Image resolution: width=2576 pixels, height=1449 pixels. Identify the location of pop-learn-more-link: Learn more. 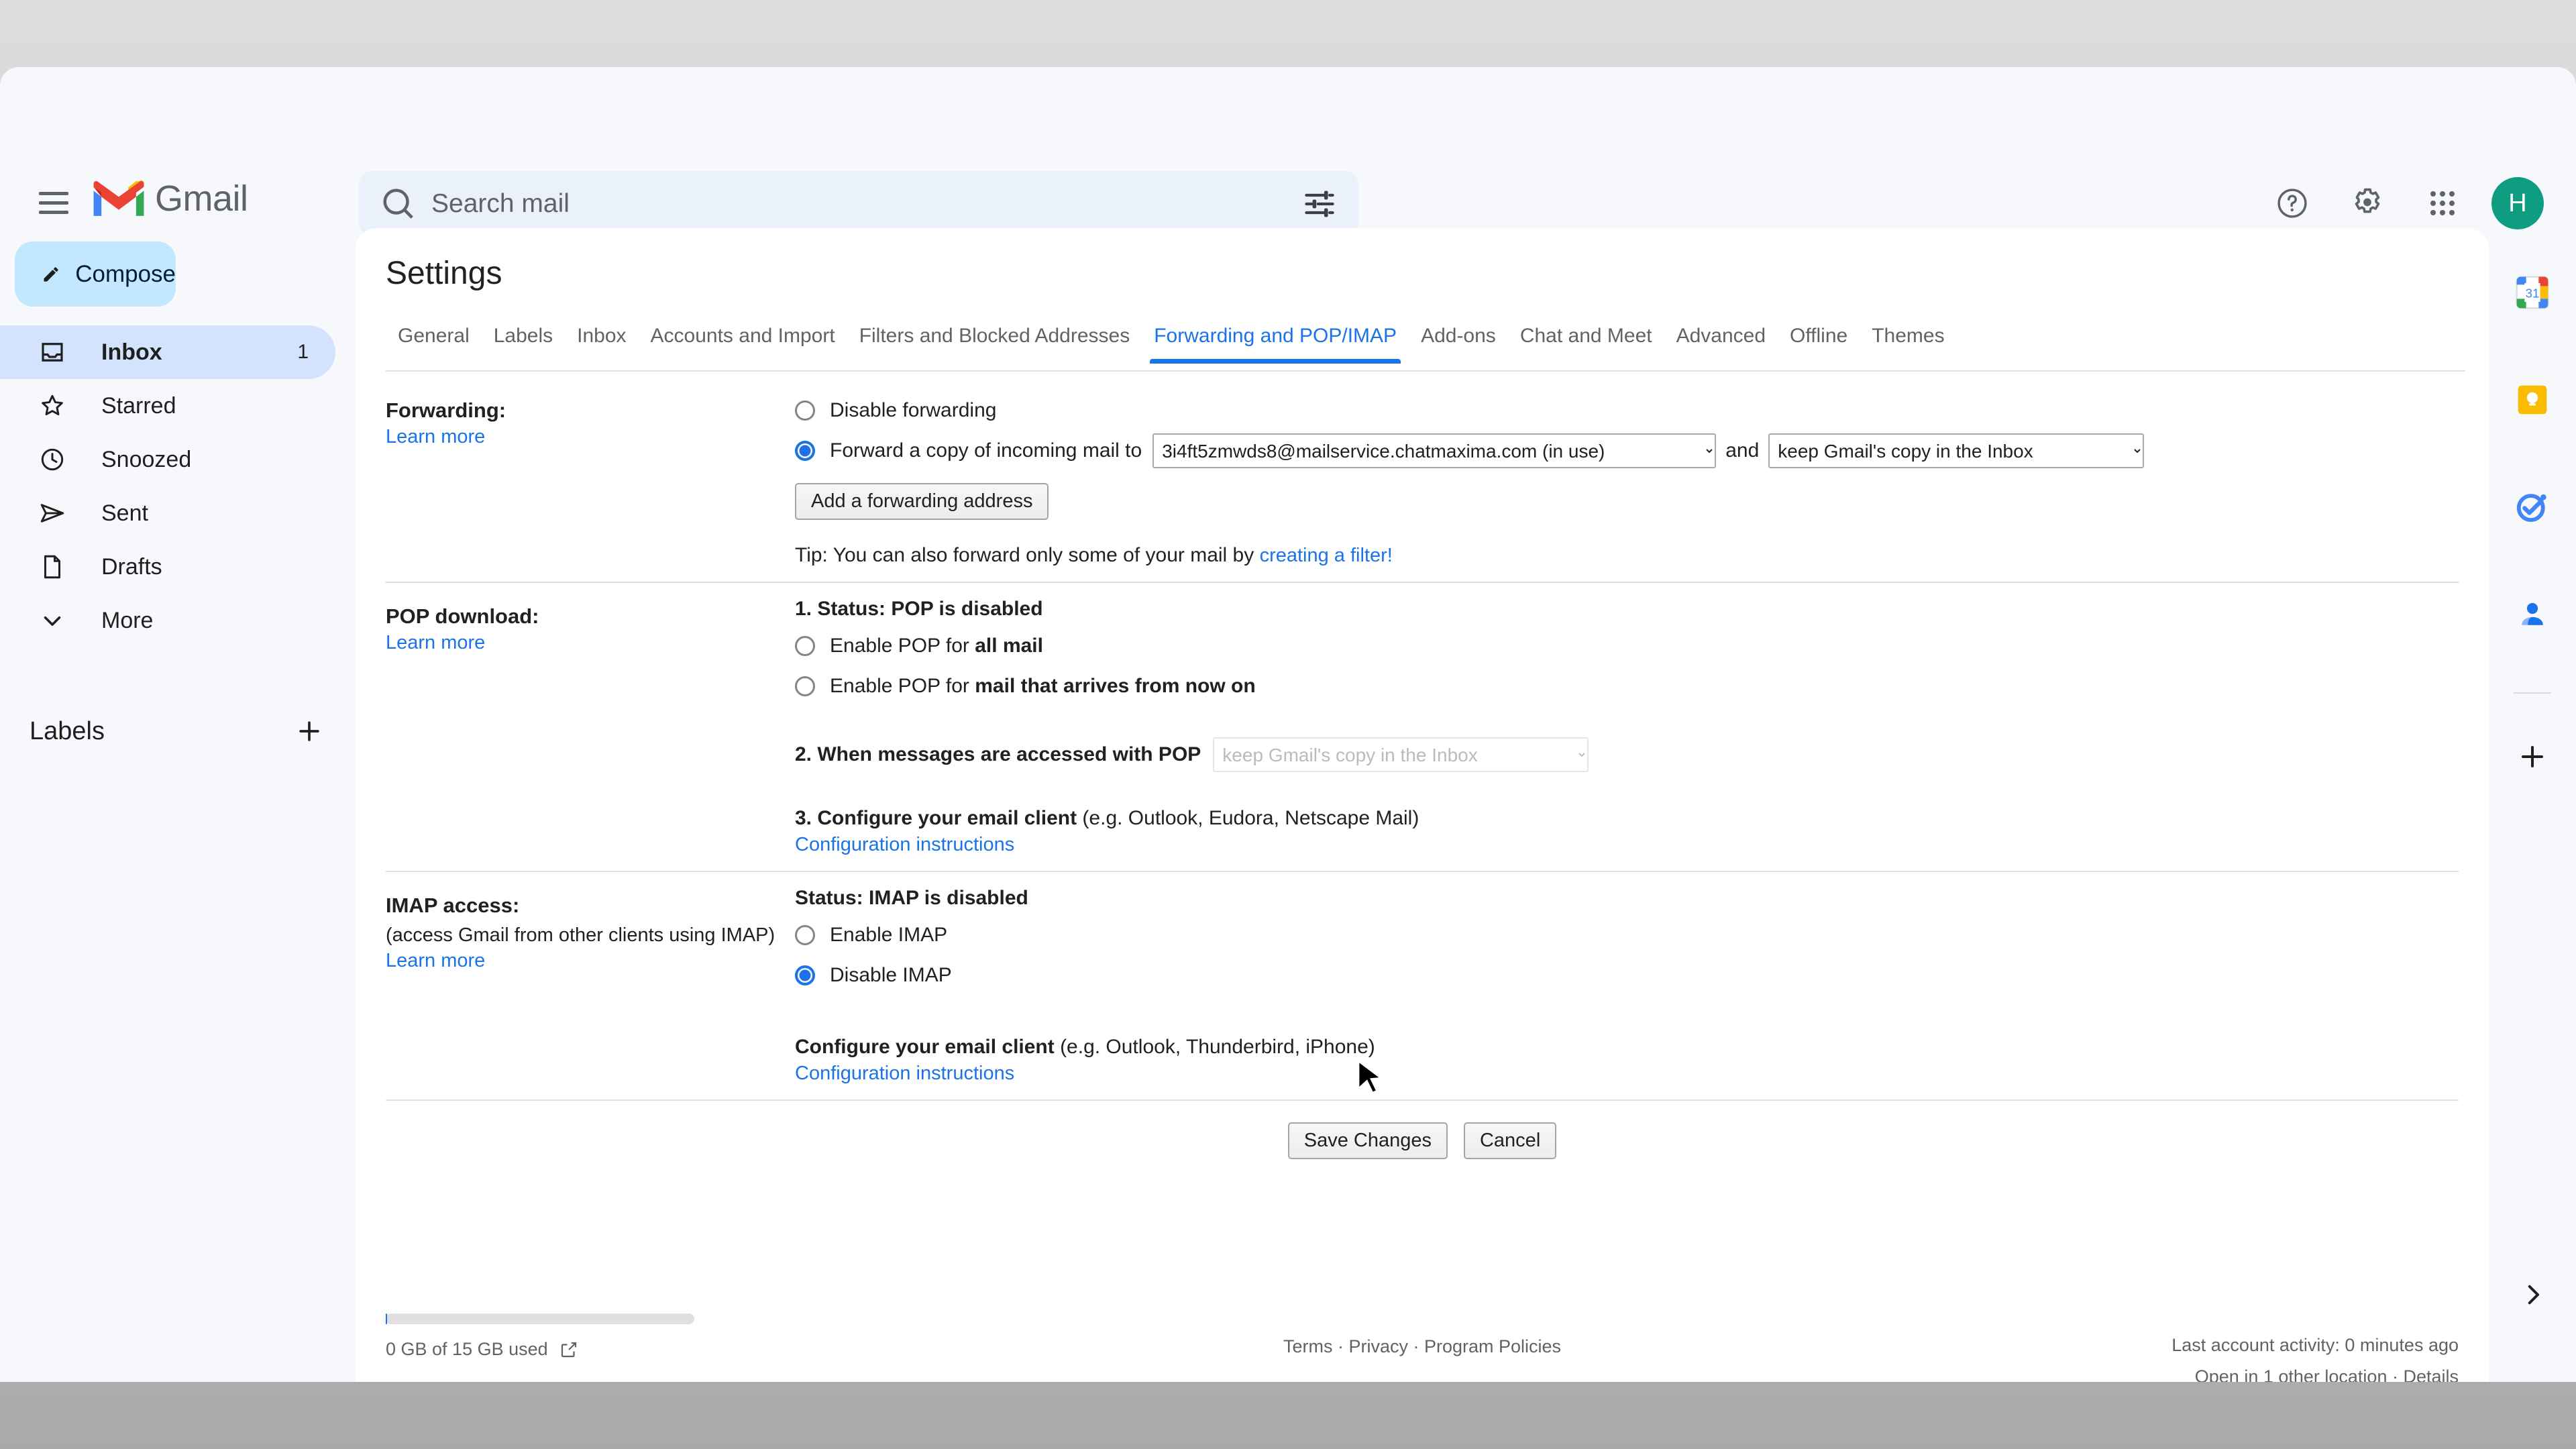
(590, 643).